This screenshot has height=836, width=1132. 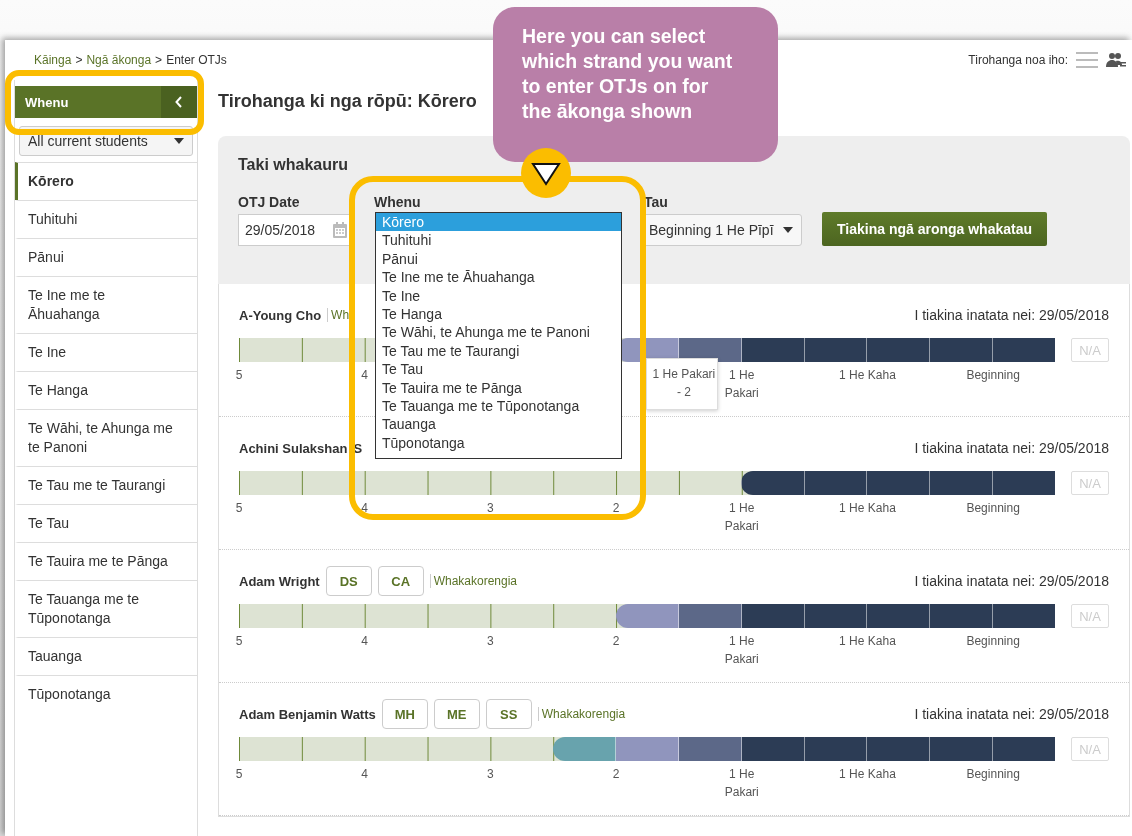 I want to click on sidebar-item: Tauanga, so click(x=106, y=656).